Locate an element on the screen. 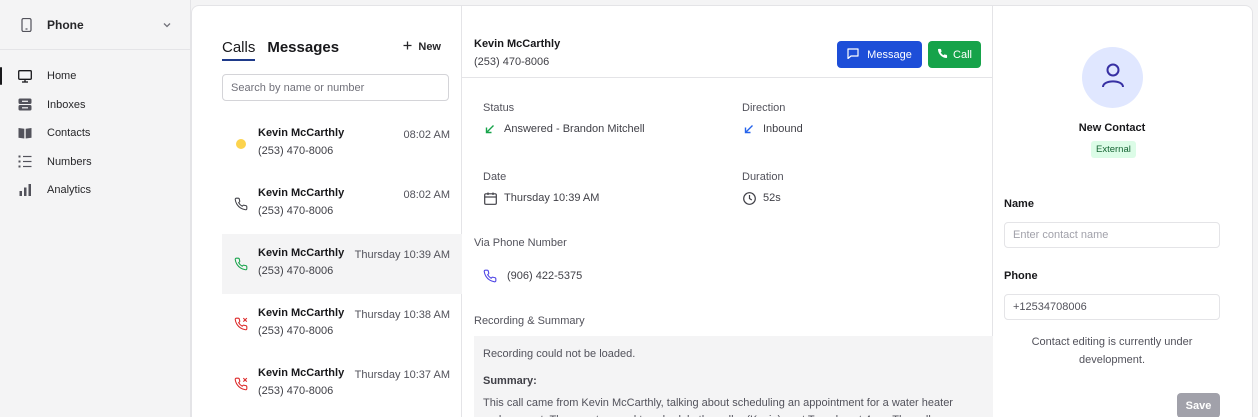 The image size is (1258, 417). sidebar-item-home: Home is located at coordinates (95, 76).